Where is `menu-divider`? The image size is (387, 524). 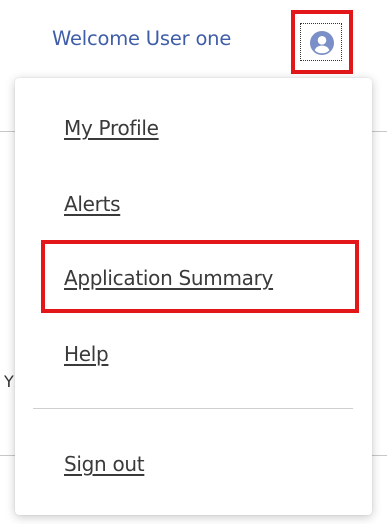 menu-divider is located at coordinates (193, 408).